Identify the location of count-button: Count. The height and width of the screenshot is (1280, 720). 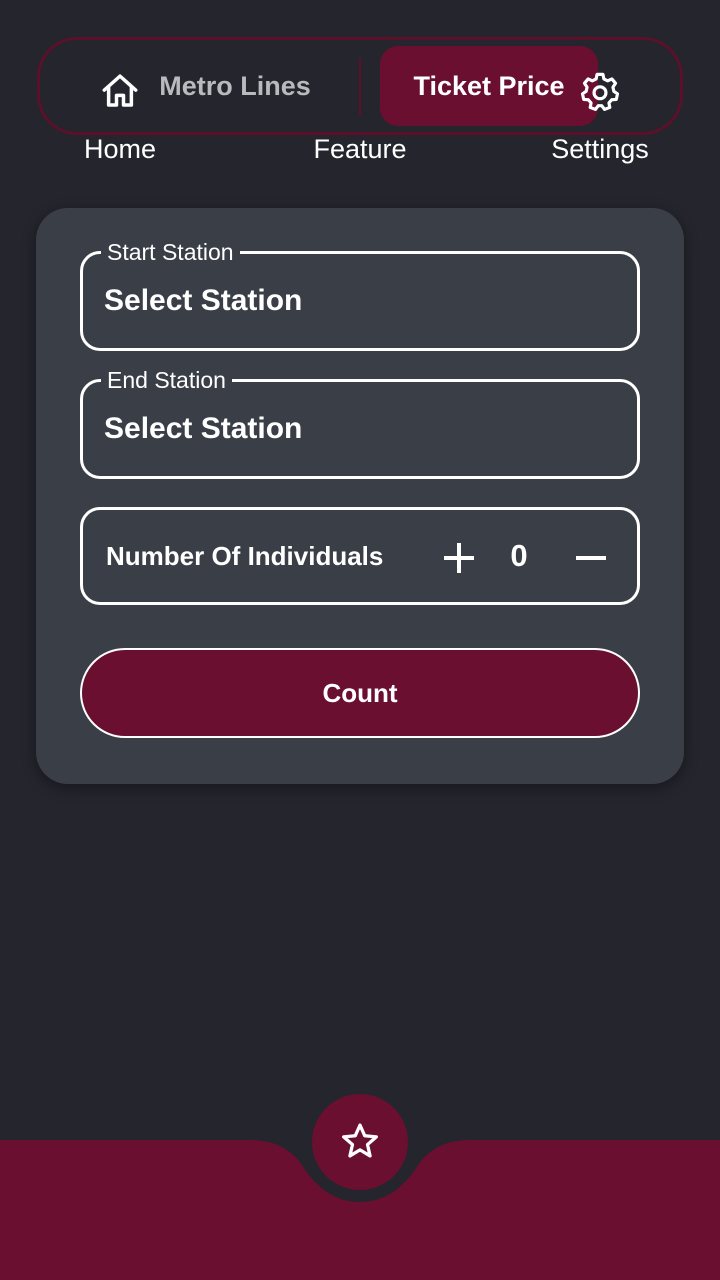
(360, 693).